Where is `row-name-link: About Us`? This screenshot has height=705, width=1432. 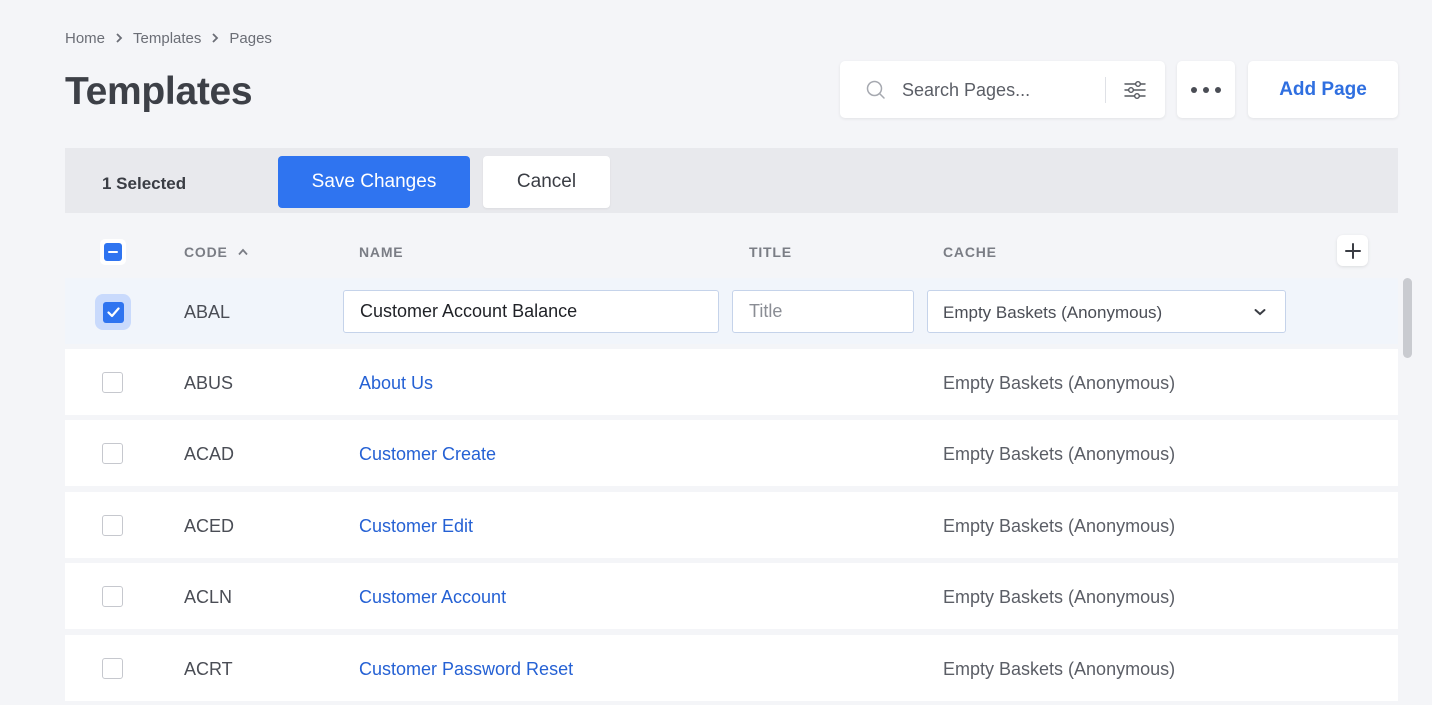 row-name-link: About Us is located at coordinates (396, 383).